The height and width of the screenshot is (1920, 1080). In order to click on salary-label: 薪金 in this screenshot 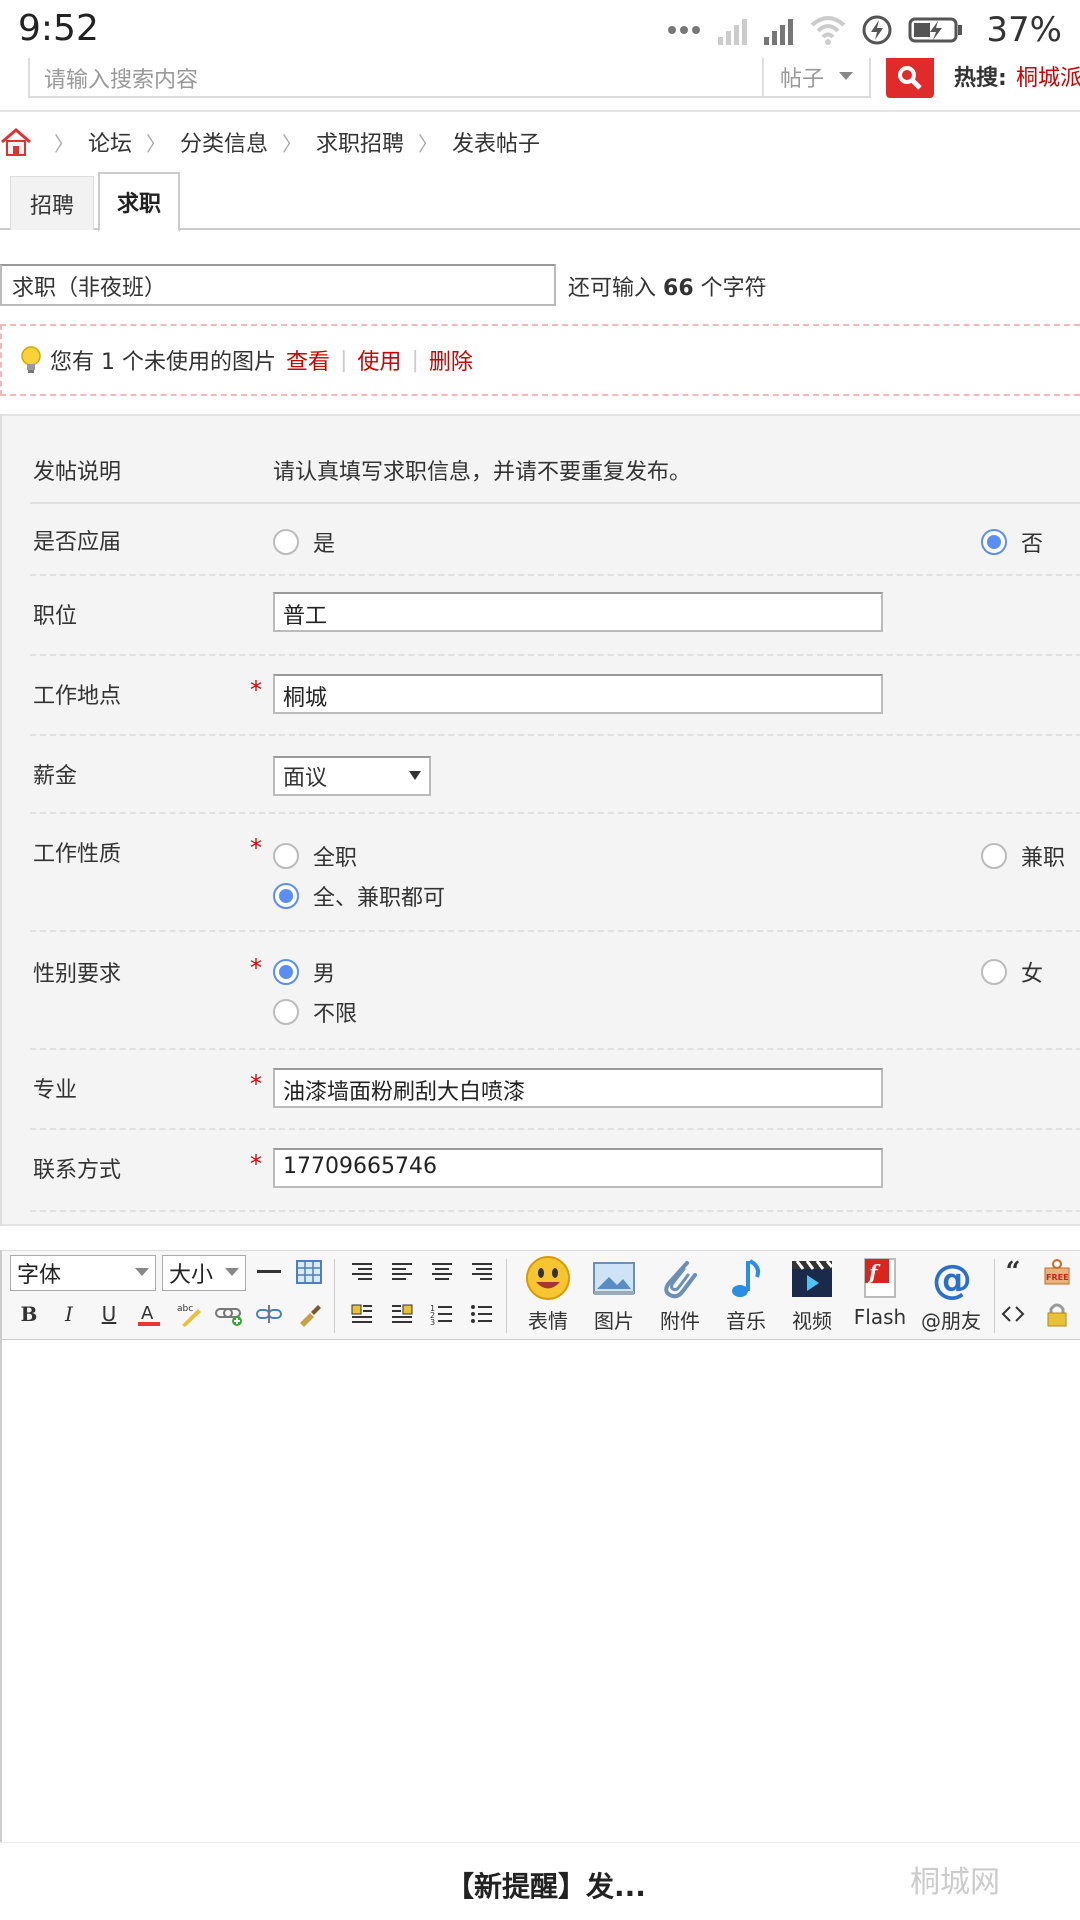, I will do `click(55, 776)`.